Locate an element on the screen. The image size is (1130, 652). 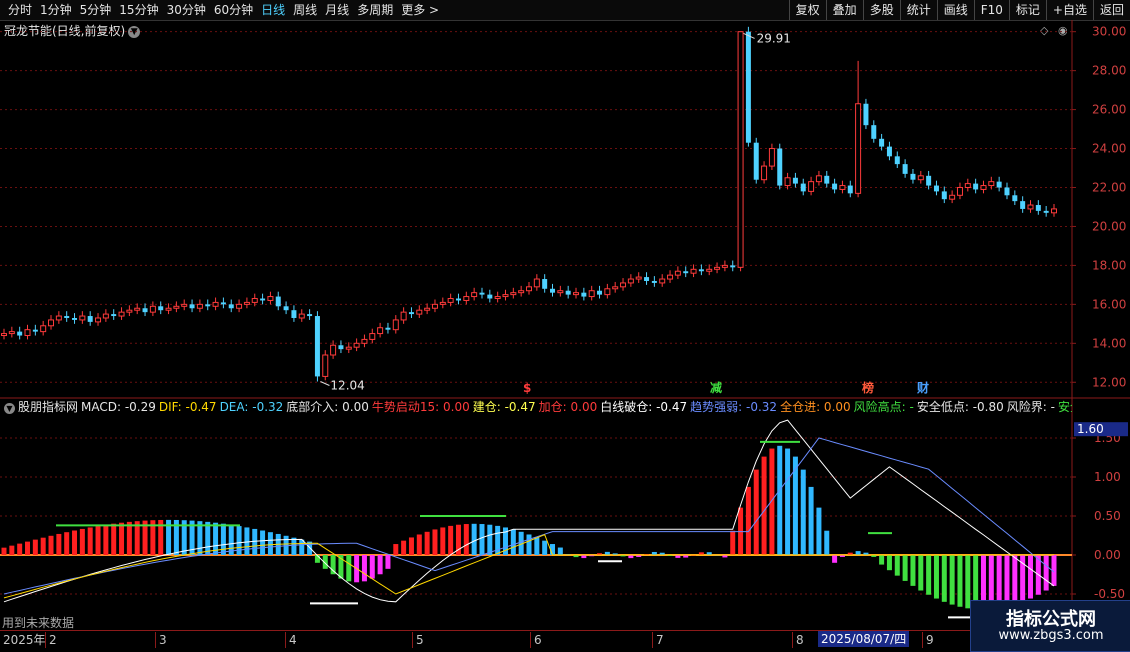
date-axis-month-8: 9 is located at coordinates (928, 640).